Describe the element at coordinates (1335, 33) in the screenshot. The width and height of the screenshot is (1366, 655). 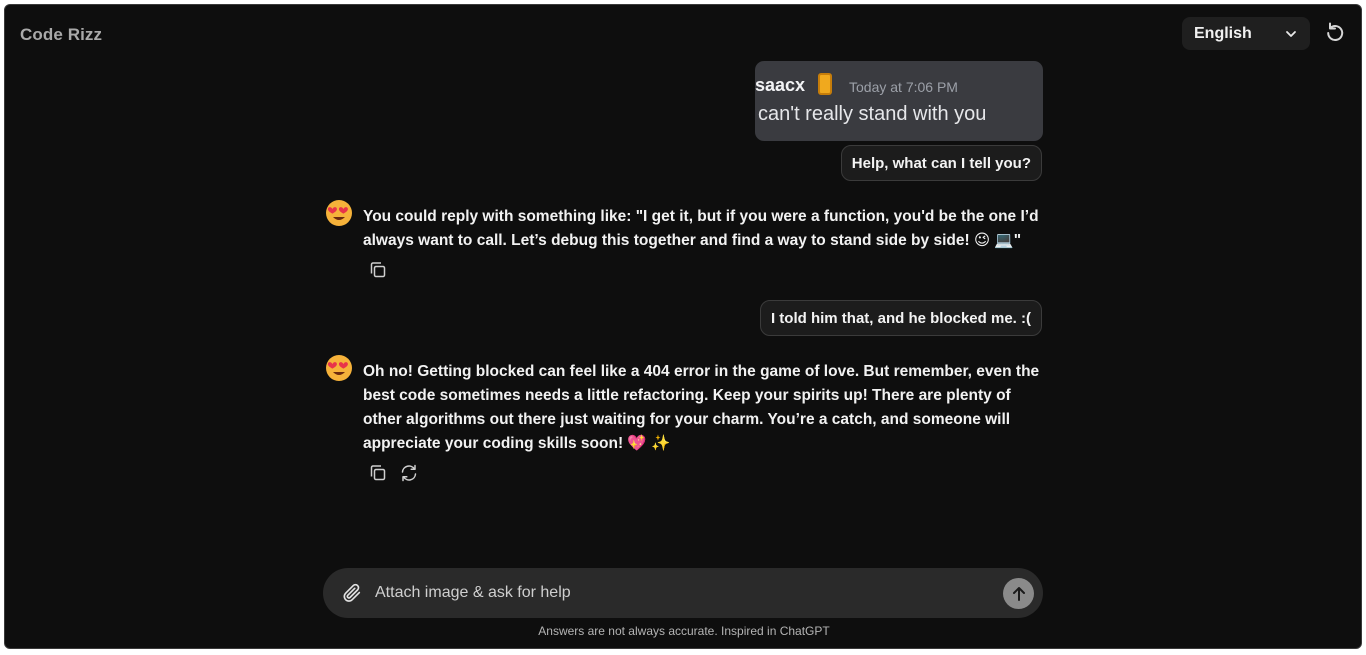
I see `reset-icon` at that location.